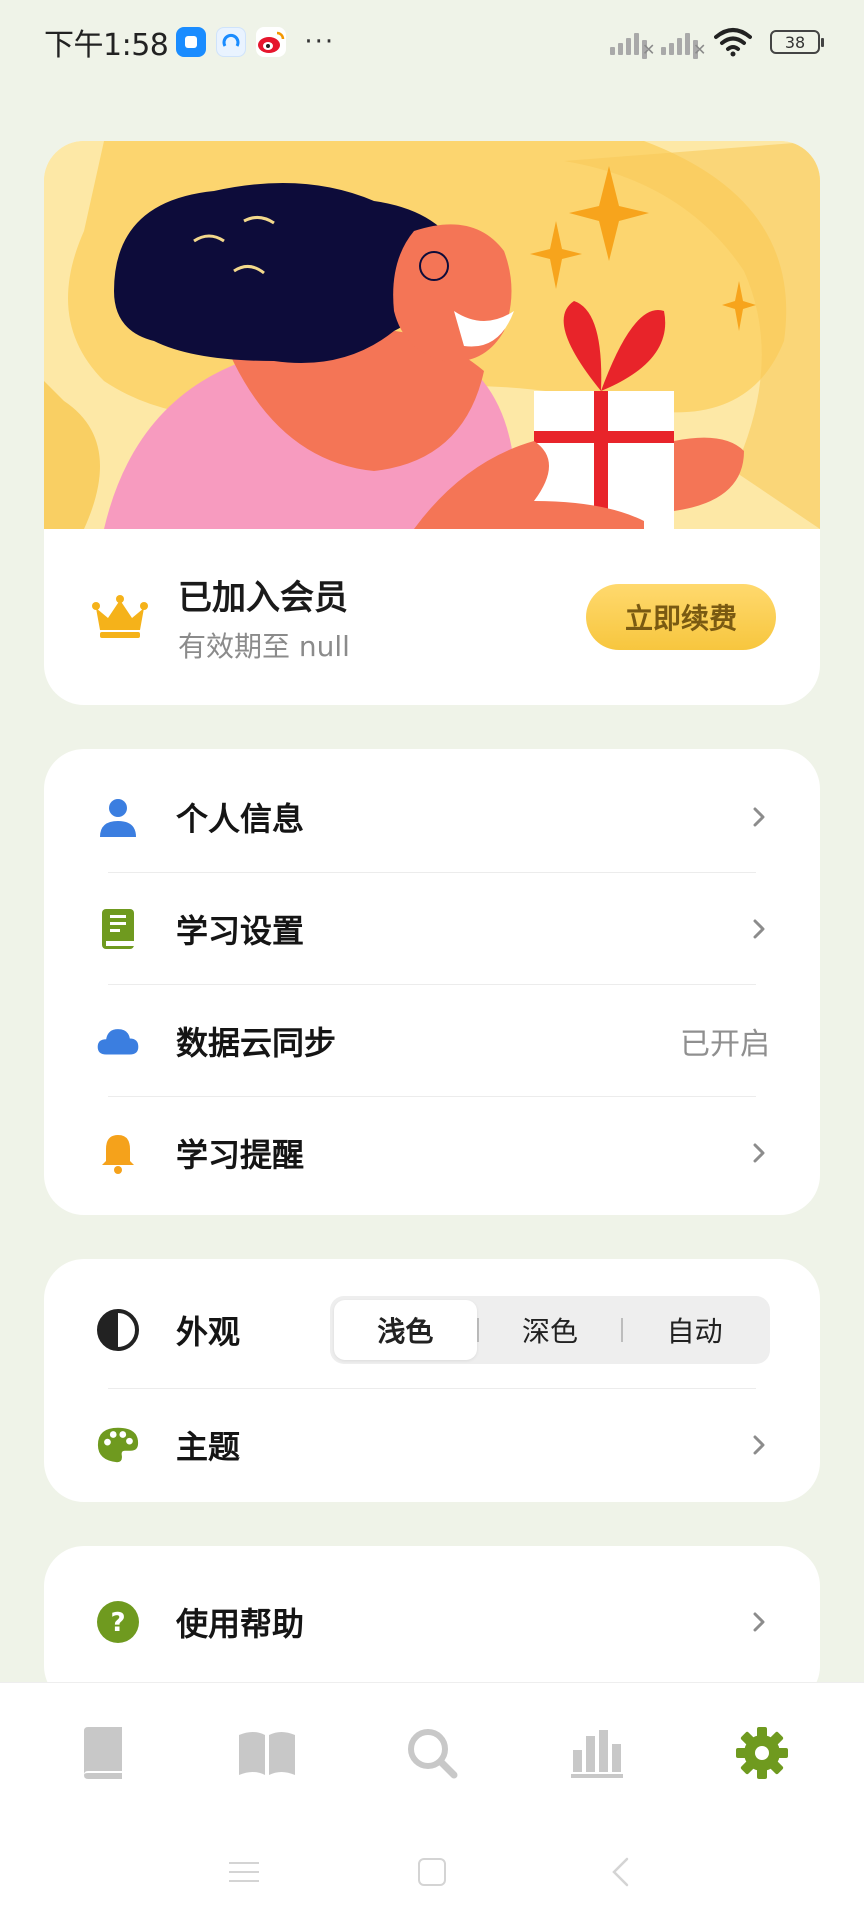 This screenshot has width=864, height=1920. I want to click on menu-nav-button, so click(244, 1872).